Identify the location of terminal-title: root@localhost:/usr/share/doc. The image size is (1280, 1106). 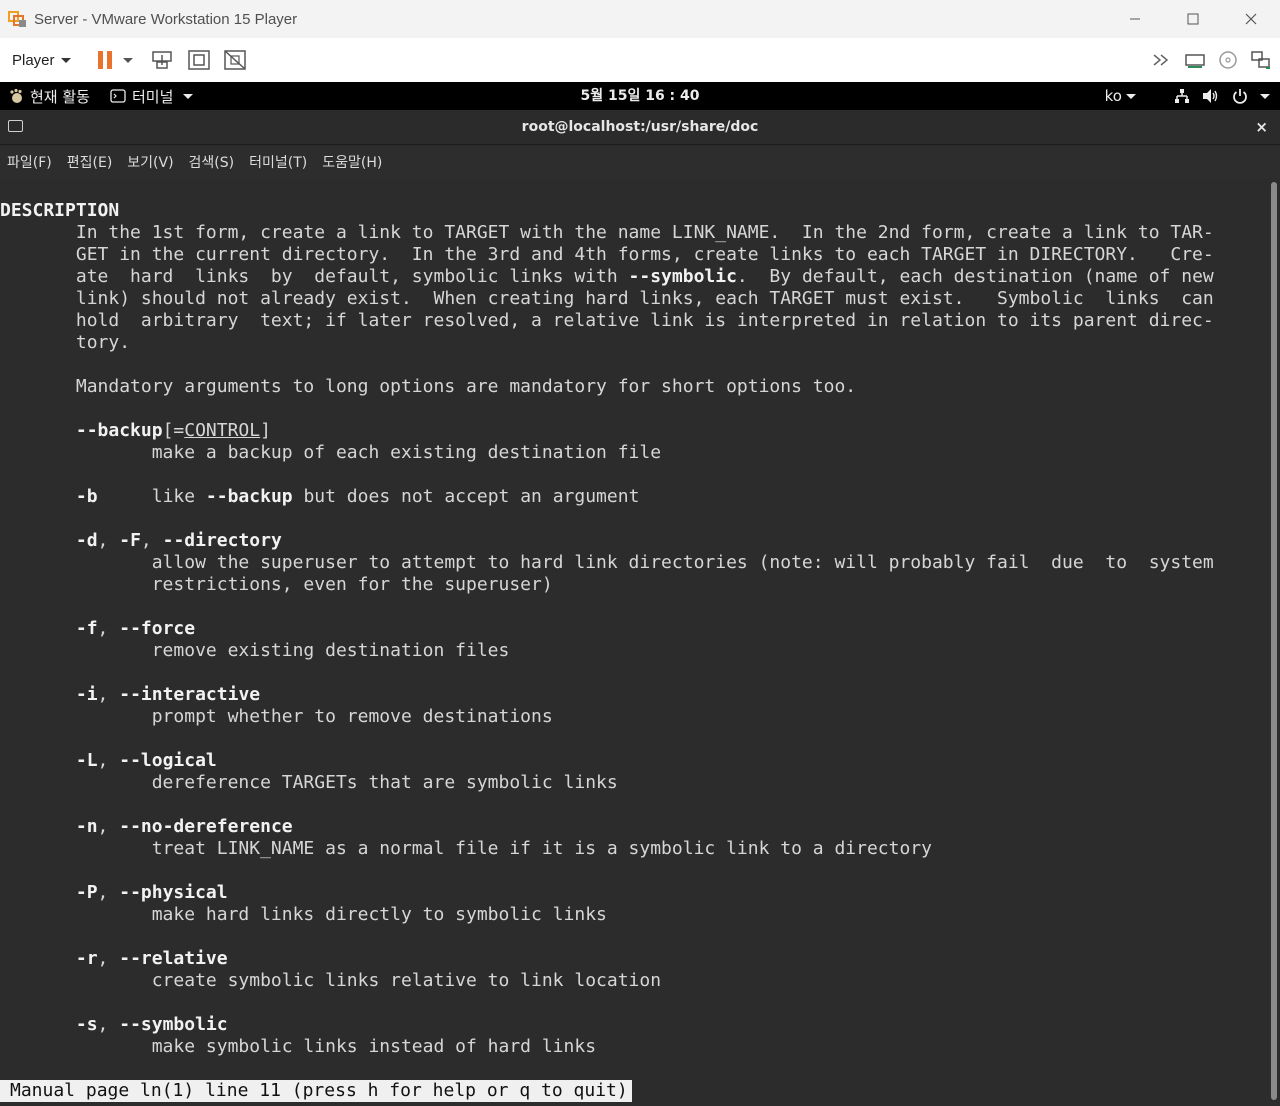
(640, 127).